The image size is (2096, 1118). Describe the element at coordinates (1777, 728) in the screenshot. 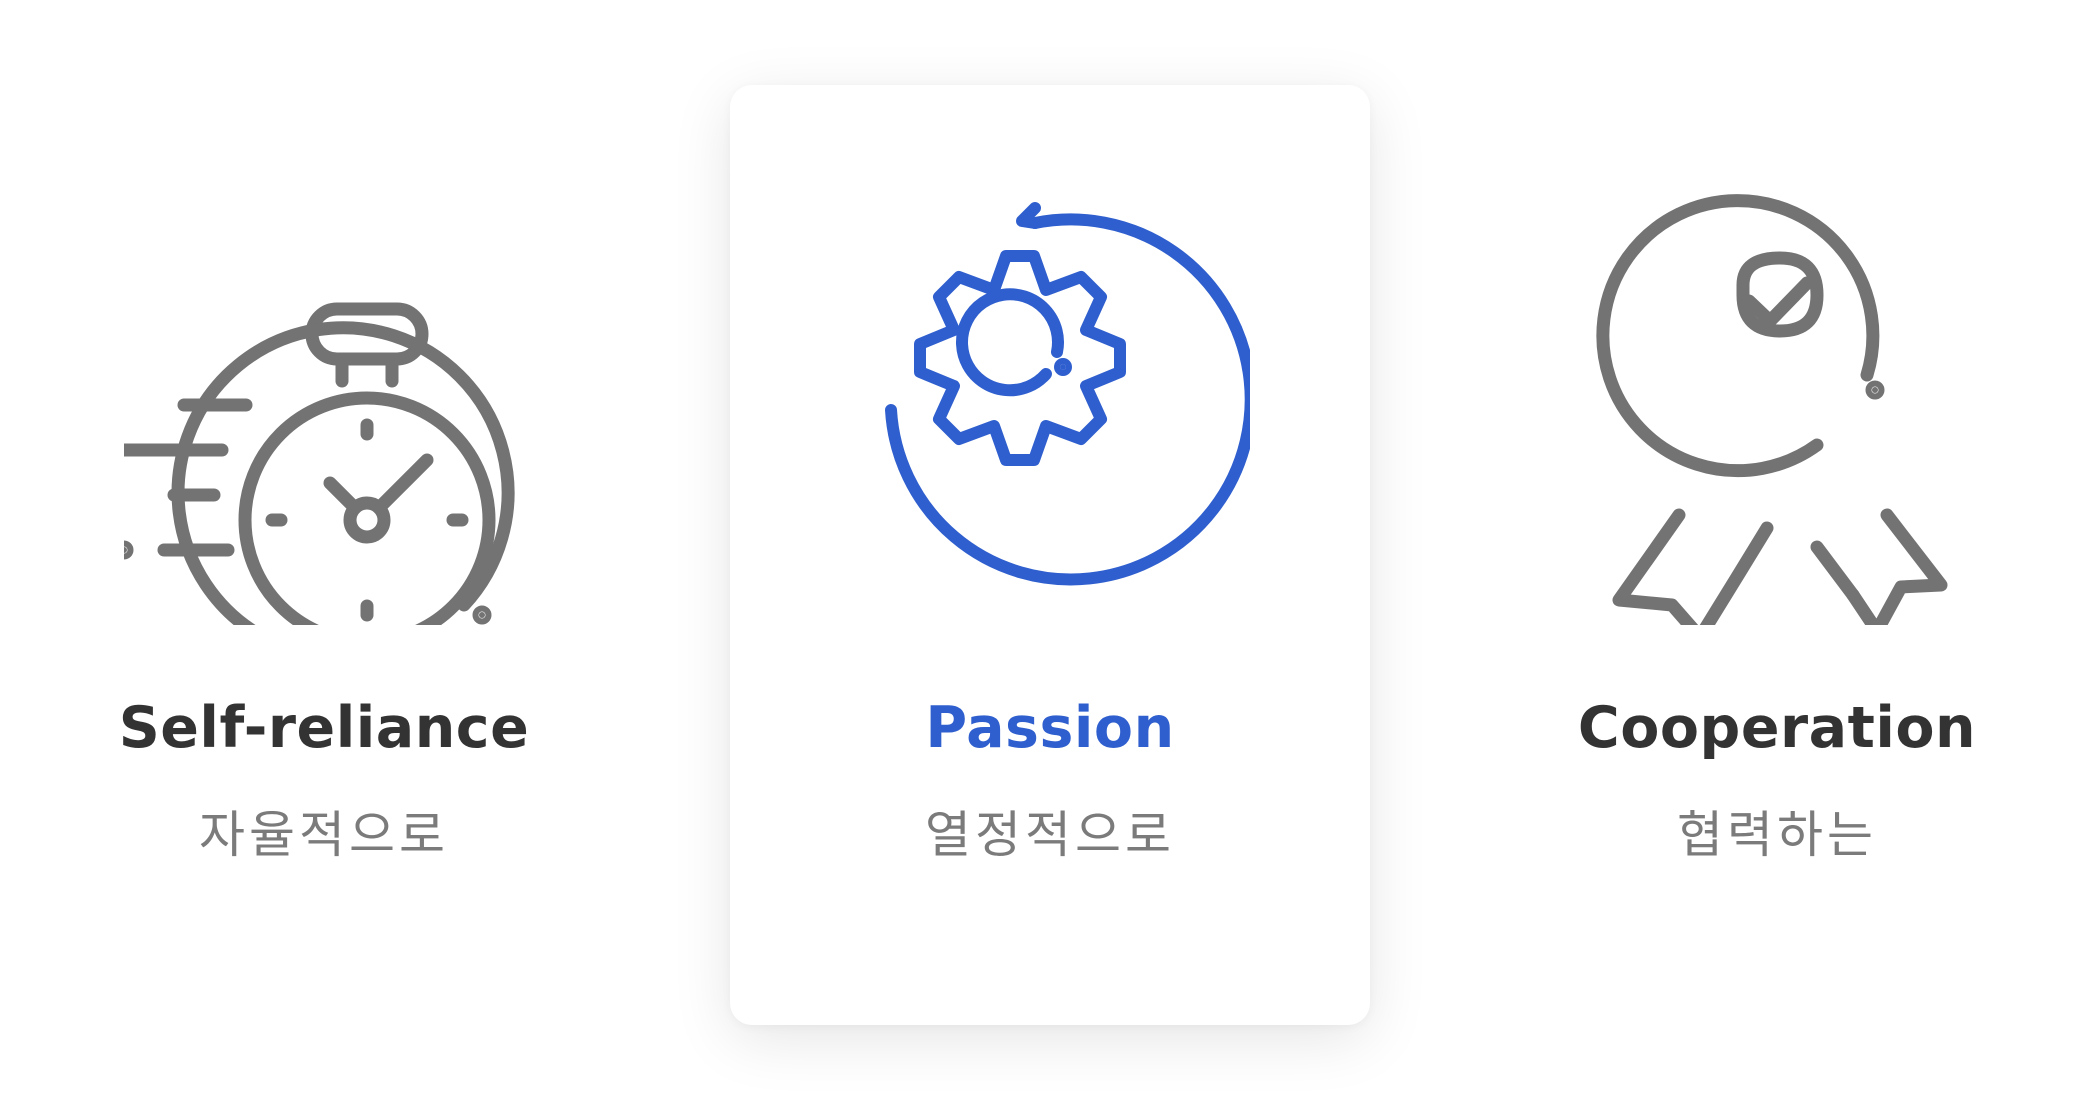

I see `value-title: Cooperation` at that location.